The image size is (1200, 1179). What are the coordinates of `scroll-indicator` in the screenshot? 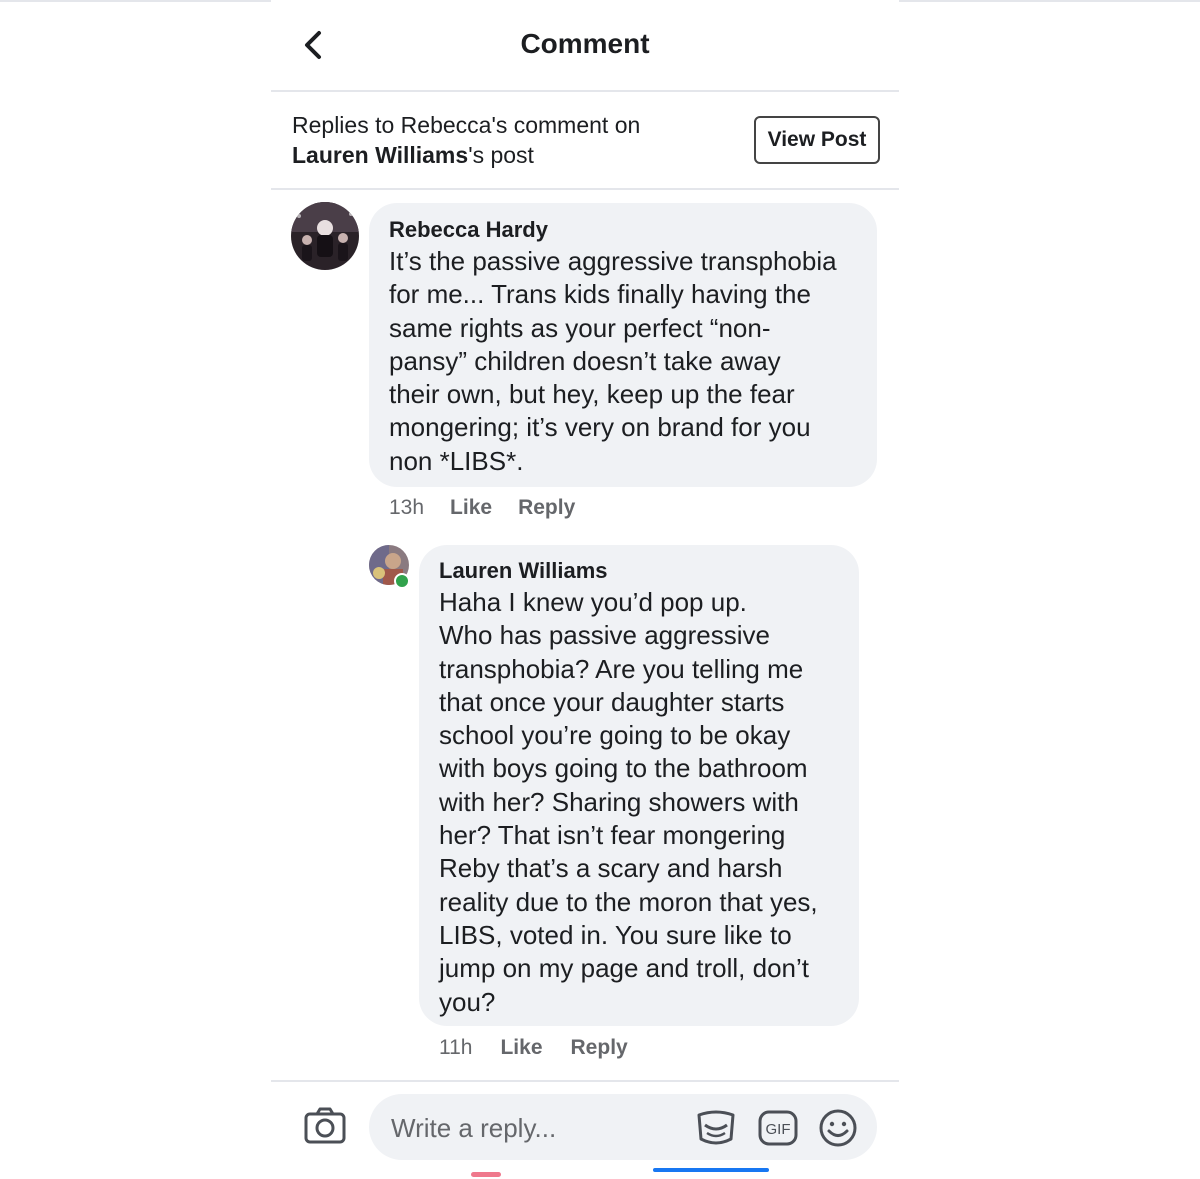 It's located at (711, 1170).